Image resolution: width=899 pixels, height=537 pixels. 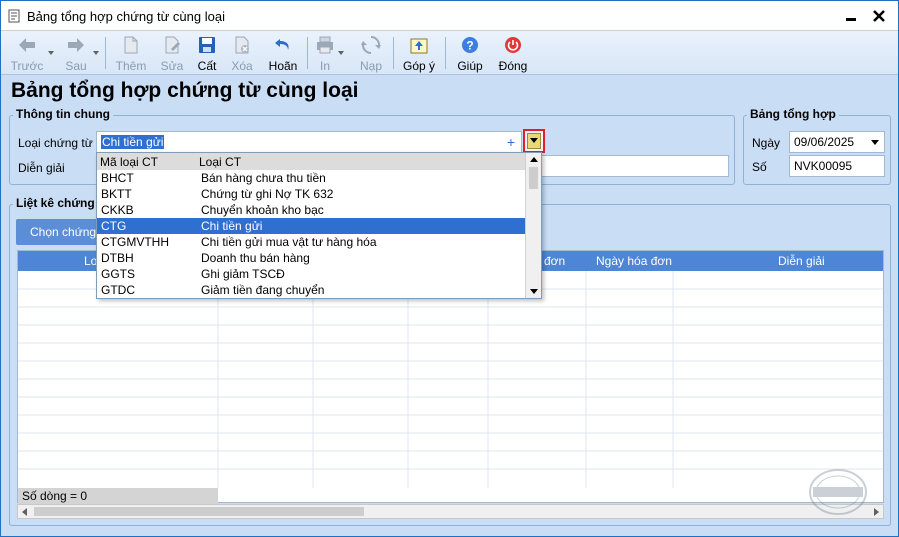 What do you see at coordinates (534, 159) in the screenshot?
I see `scroll-up-icon` at bounding box center [534, 159].